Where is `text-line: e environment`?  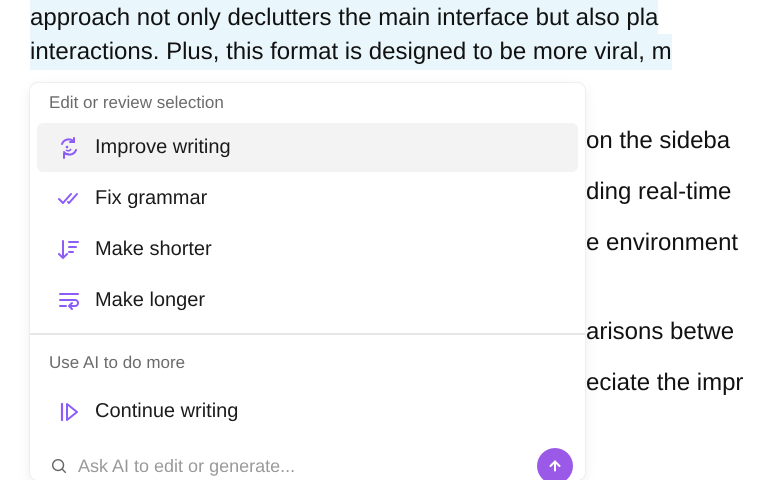 text-line: e environment is located at coordinates (662, 242).